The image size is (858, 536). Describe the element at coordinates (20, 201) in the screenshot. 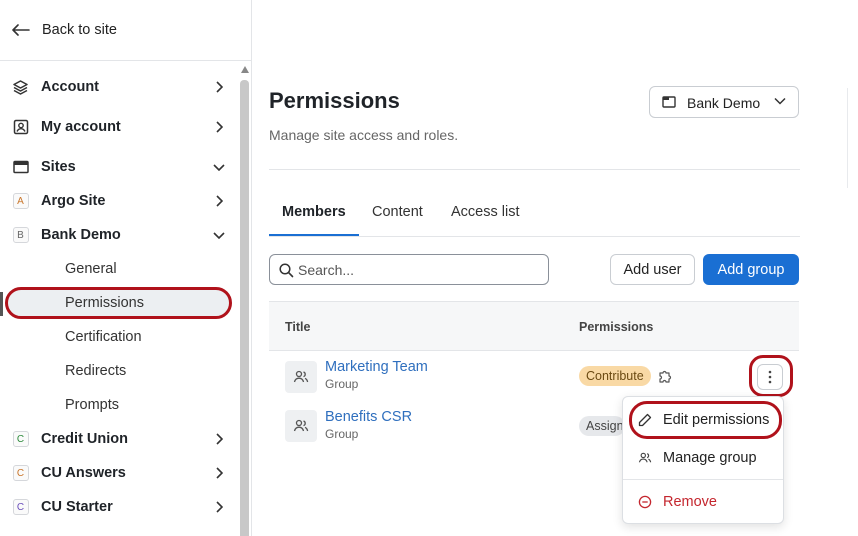

I see `site-badge: A` at that location.